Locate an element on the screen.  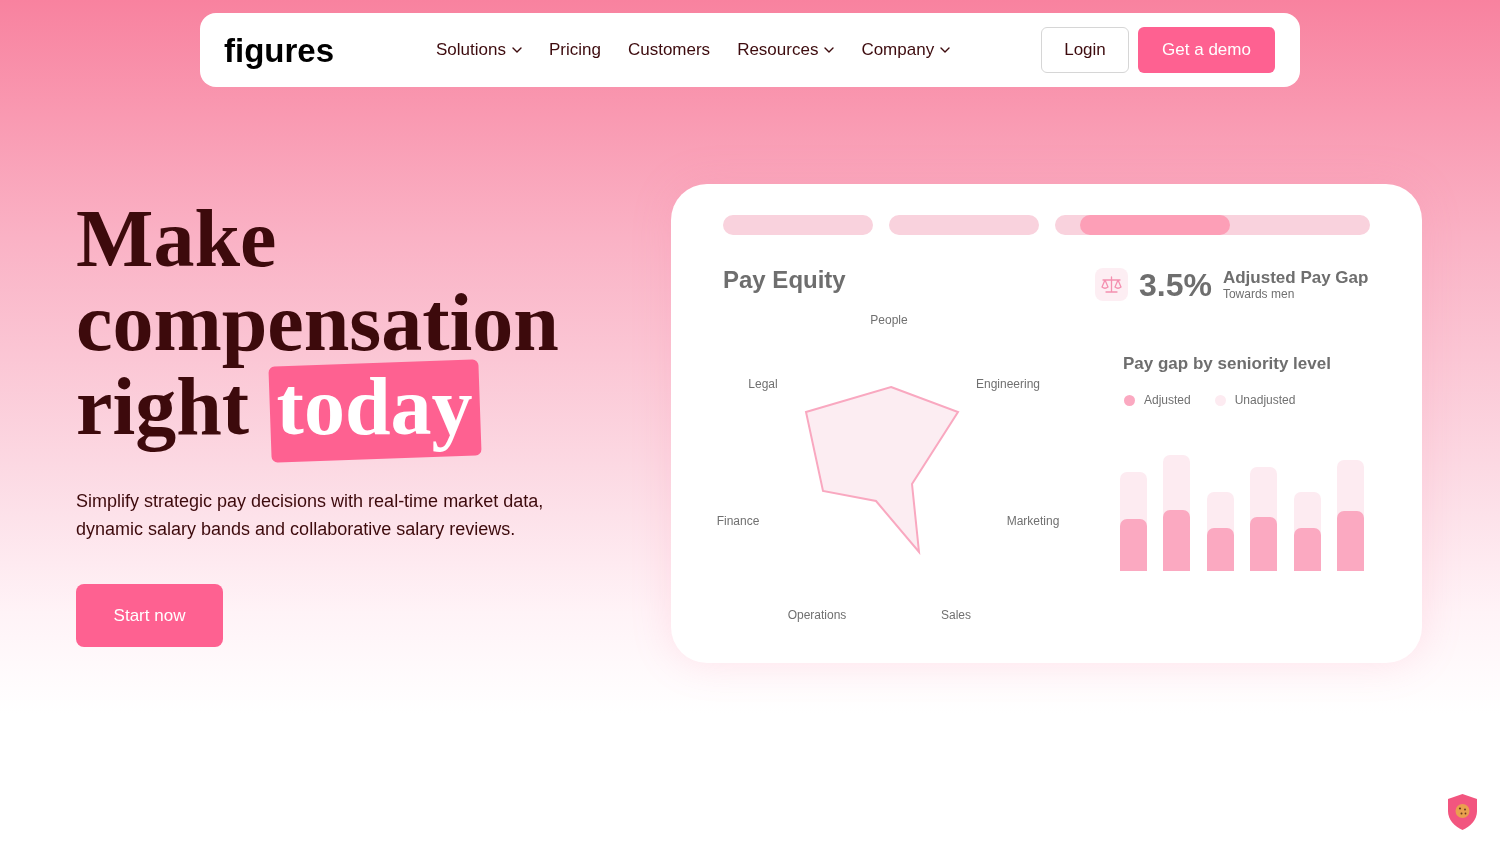
pay-gap-label: Adjusted Pay Gap is located at coordinates (1295, 277).